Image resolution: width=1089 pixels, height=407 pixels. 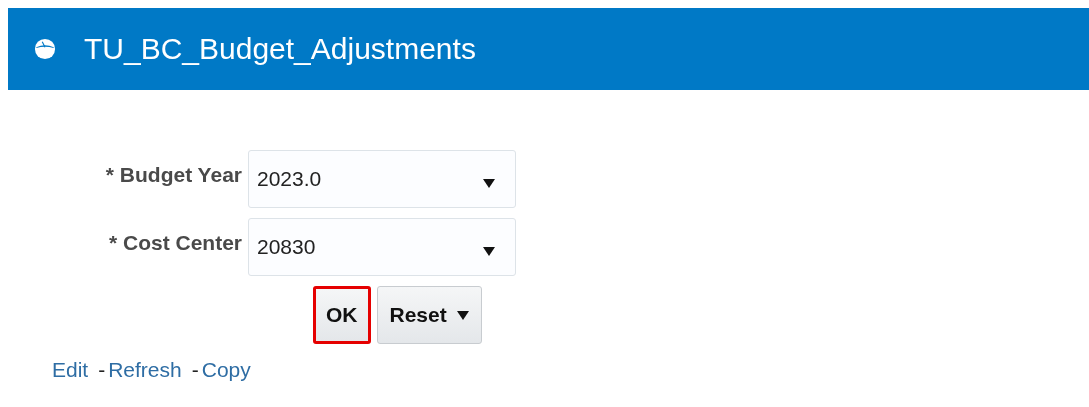 What do you see at coordinates (429, 315) in the screenshot?
I see `reset-menu-button: Reset` at bounding box center [429, 315].